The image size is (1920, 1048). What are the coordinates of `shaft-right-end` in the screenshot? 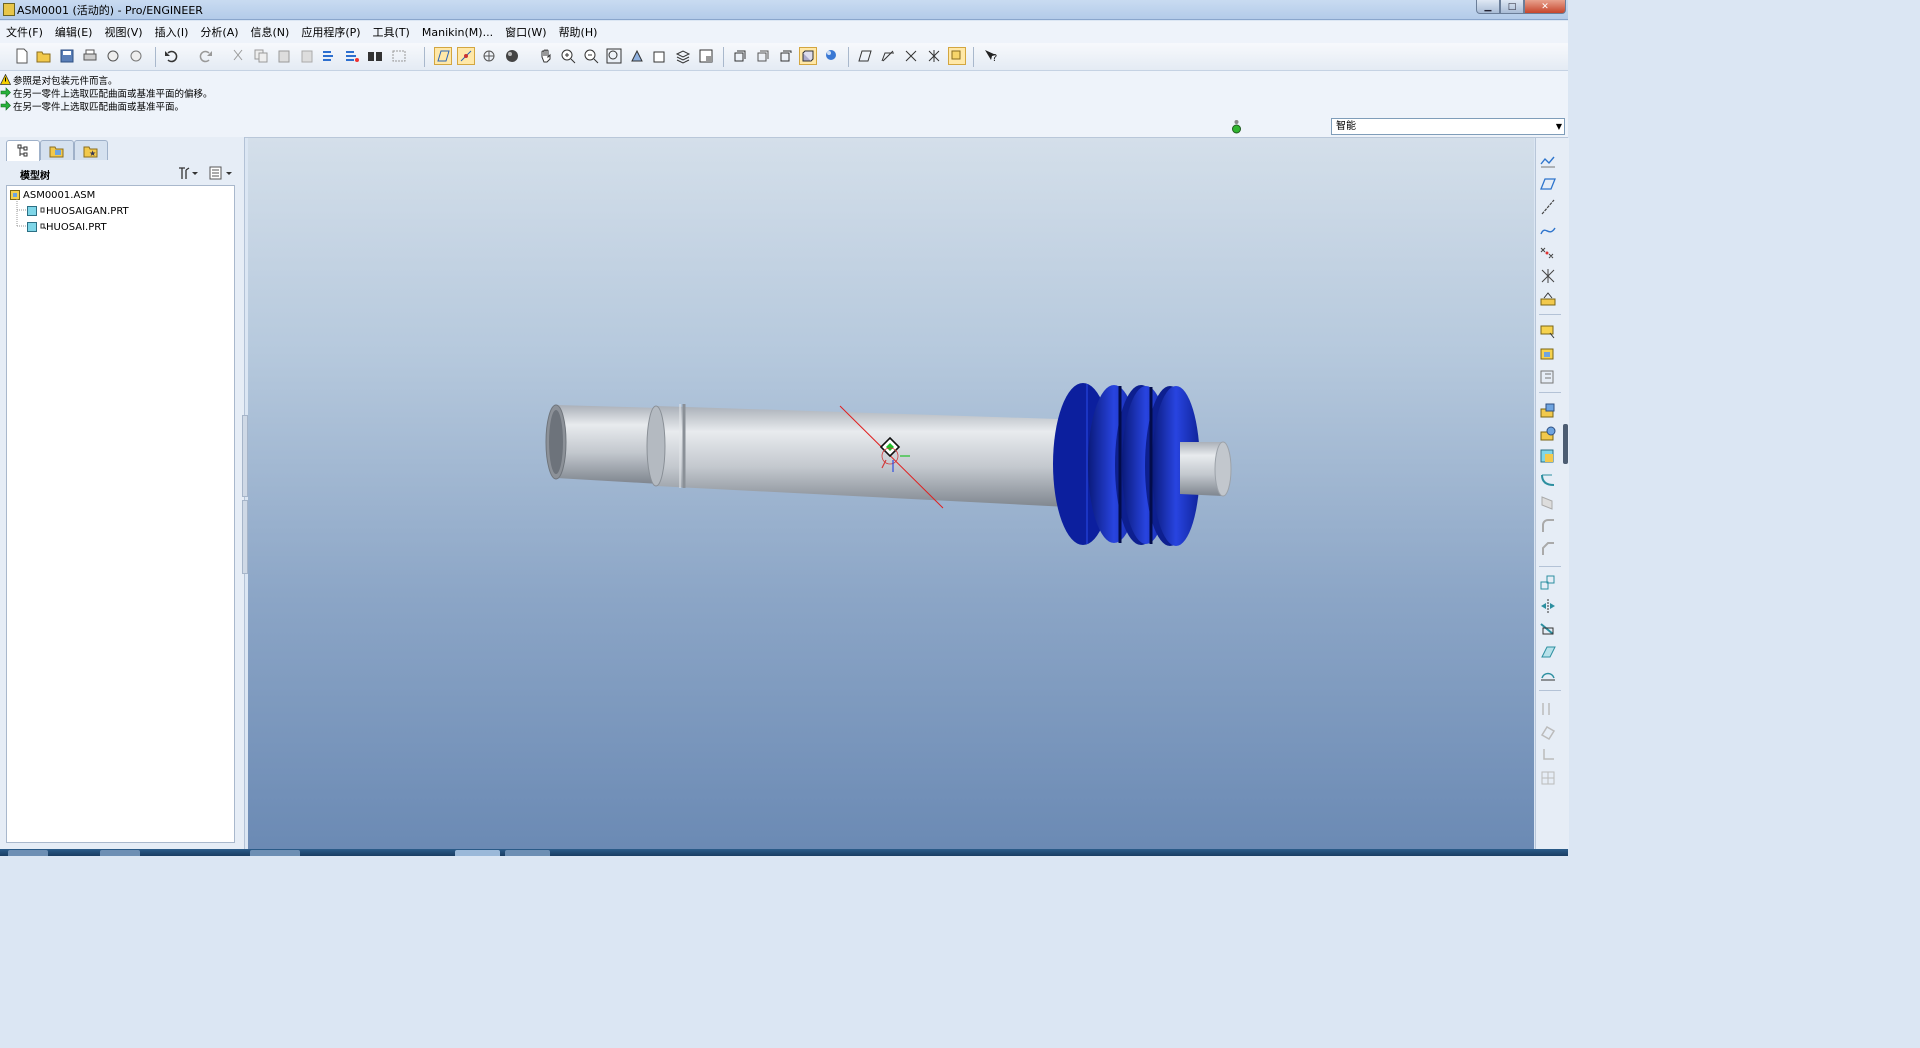 It's located at (1206, 469).